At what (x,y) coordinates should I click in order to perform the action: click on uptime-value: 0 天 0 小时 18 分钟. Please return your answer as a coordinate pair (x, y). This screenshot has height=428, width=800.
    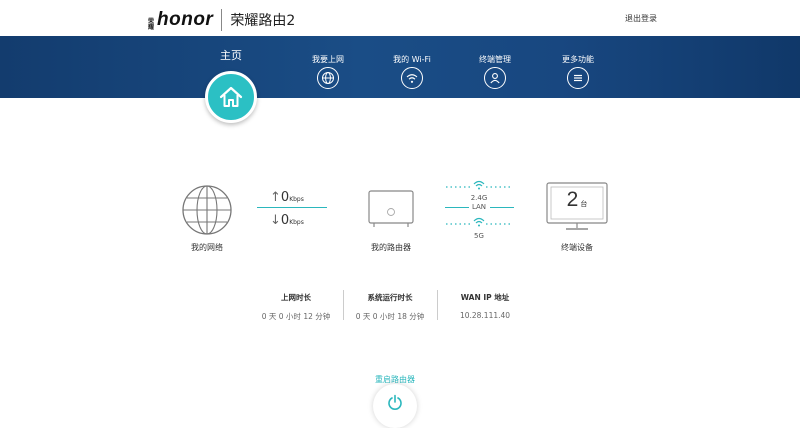
    Looking at the image, I should click on (390, 316).